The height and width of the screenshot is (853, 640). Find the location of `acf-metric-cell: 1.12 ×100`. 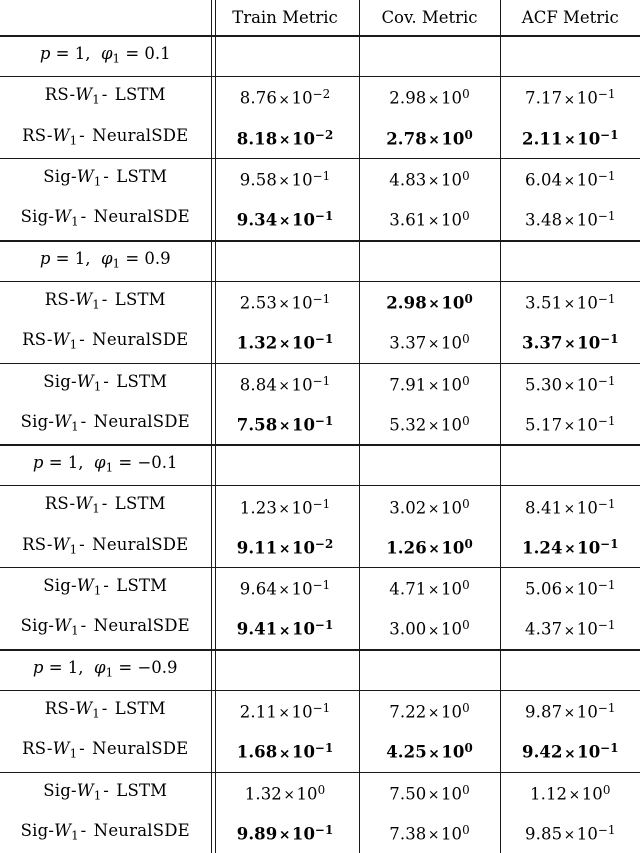

acf-metric-cell: 1.12 ×100 is located at coordinates (570, 792).